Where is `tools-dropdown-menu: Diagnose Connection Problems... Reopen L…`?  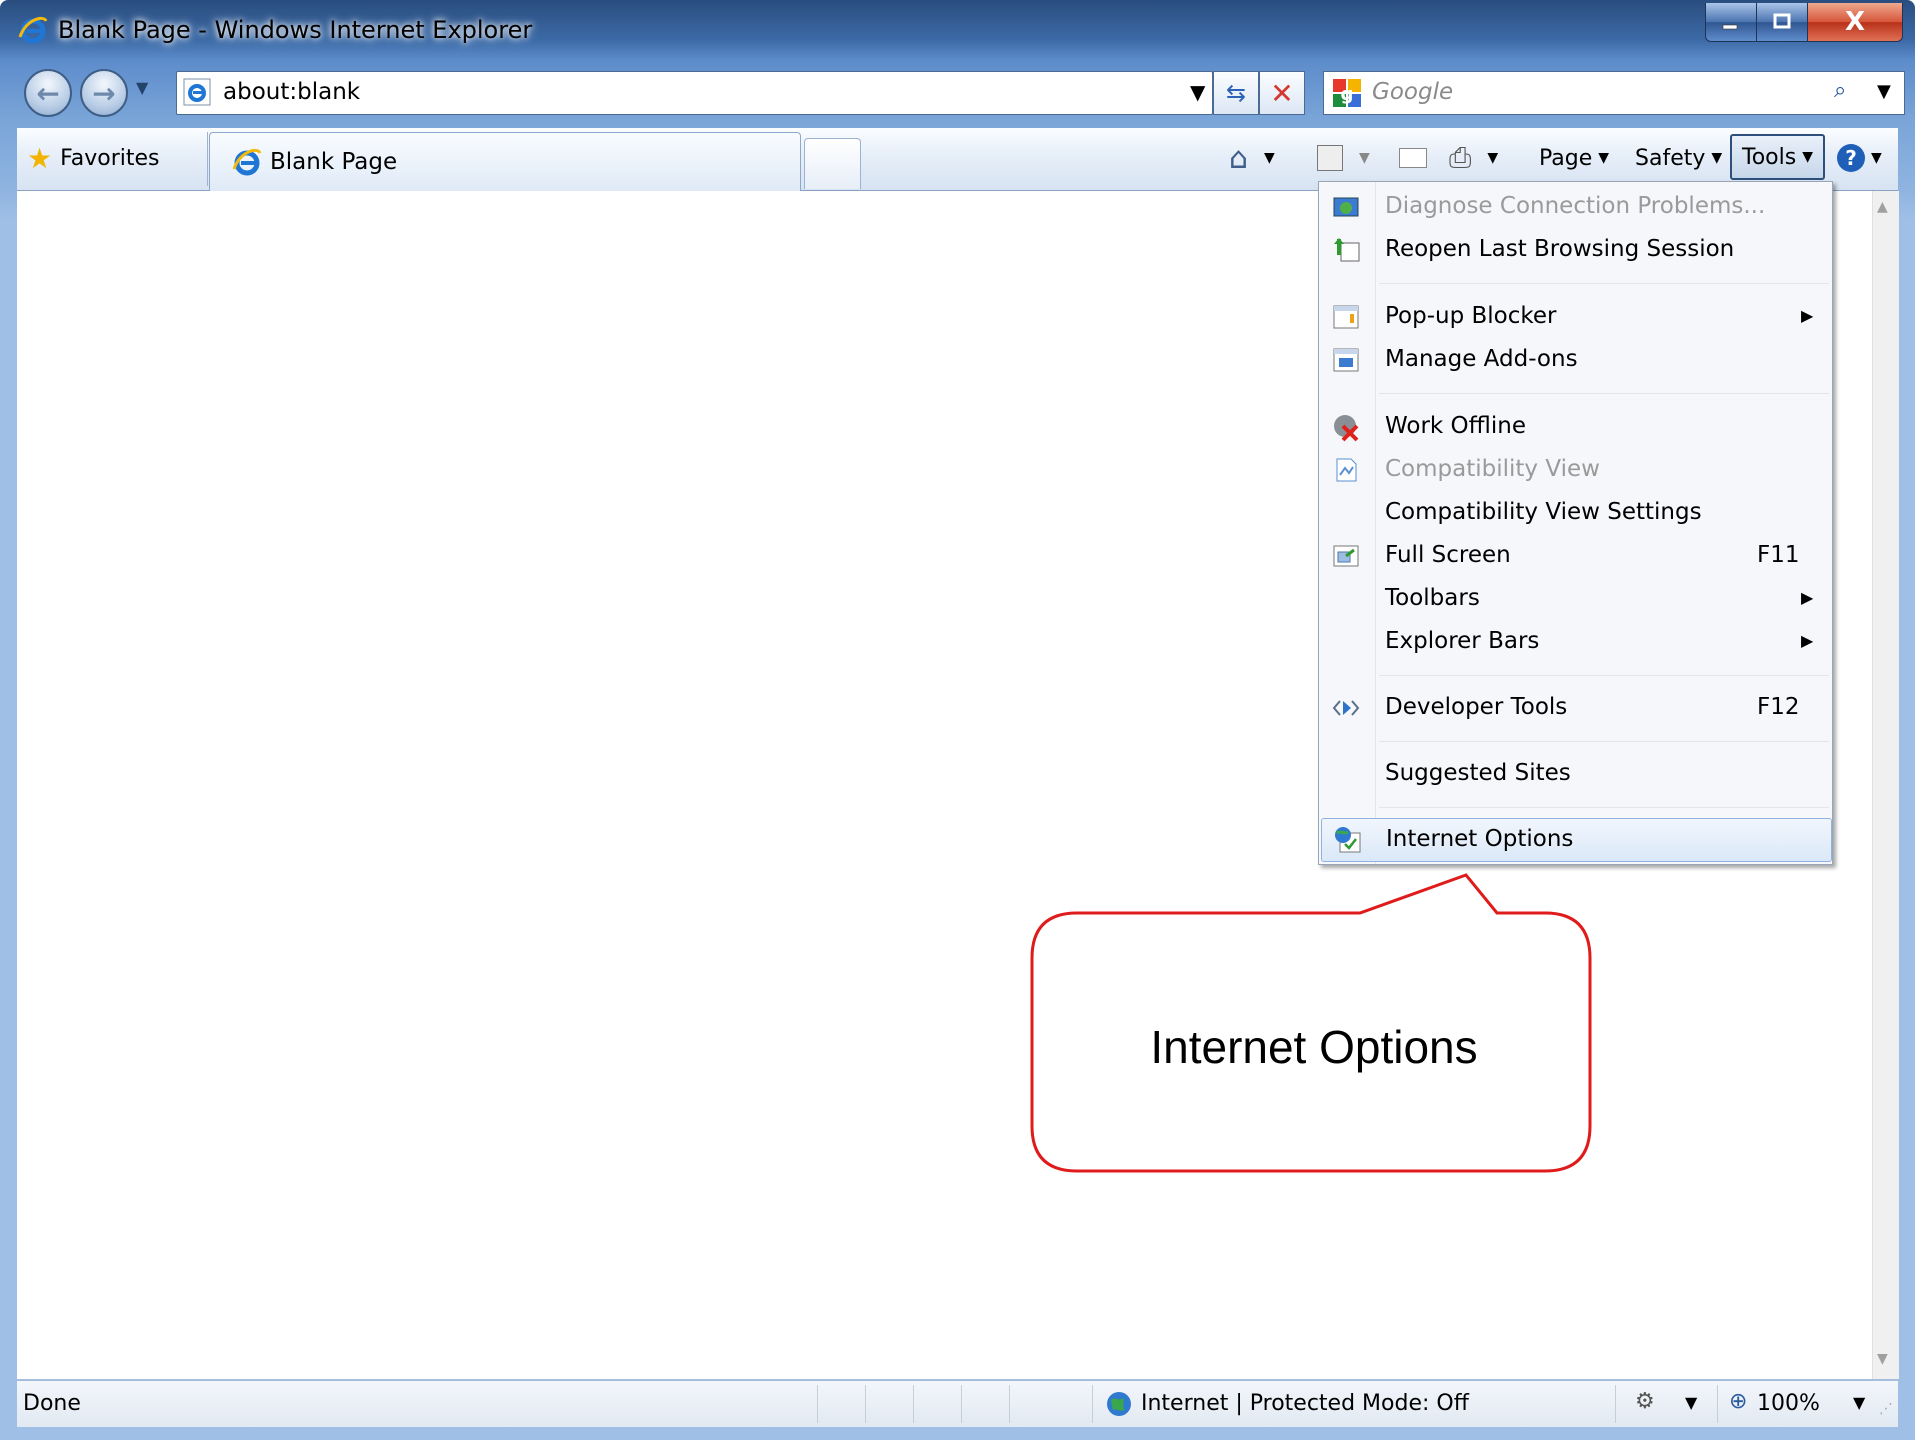 tools-dropdown-menu: Diagnose Connection Problems... Reopen L… is located at coordinates (1575, 523).